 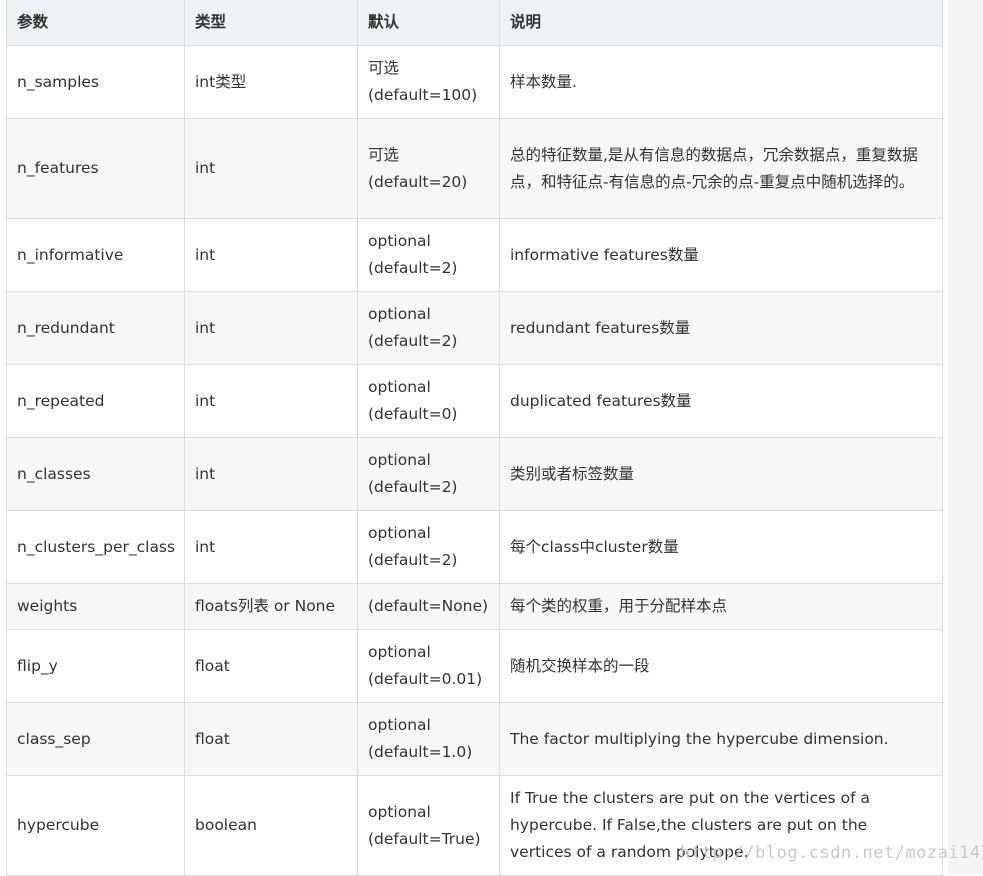 I want to click on param-default: (default=None), so click(x=428, y=606).